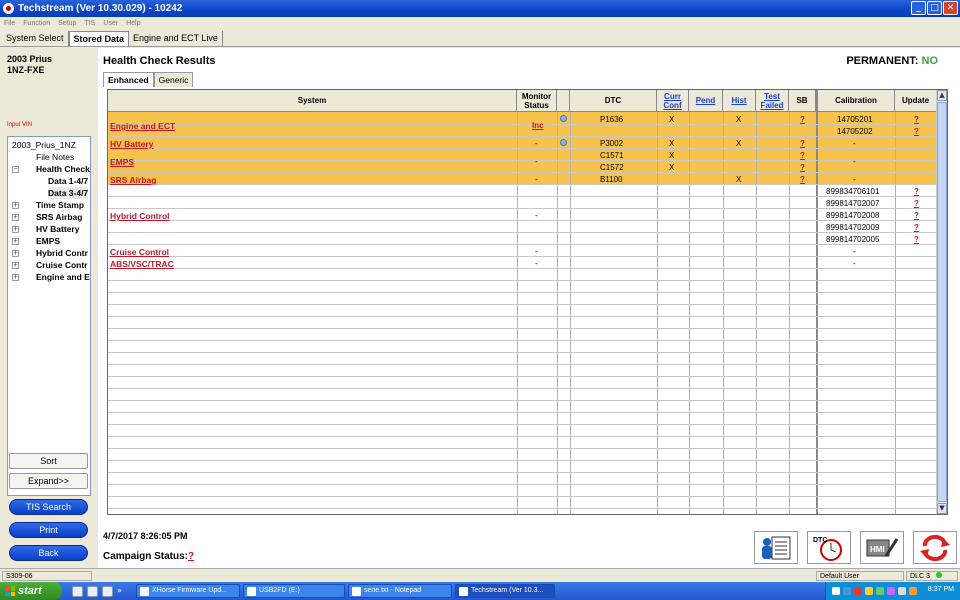 The image size is (960, 600). I want to click on monitor-status-link: Inc, so click(538, 126).